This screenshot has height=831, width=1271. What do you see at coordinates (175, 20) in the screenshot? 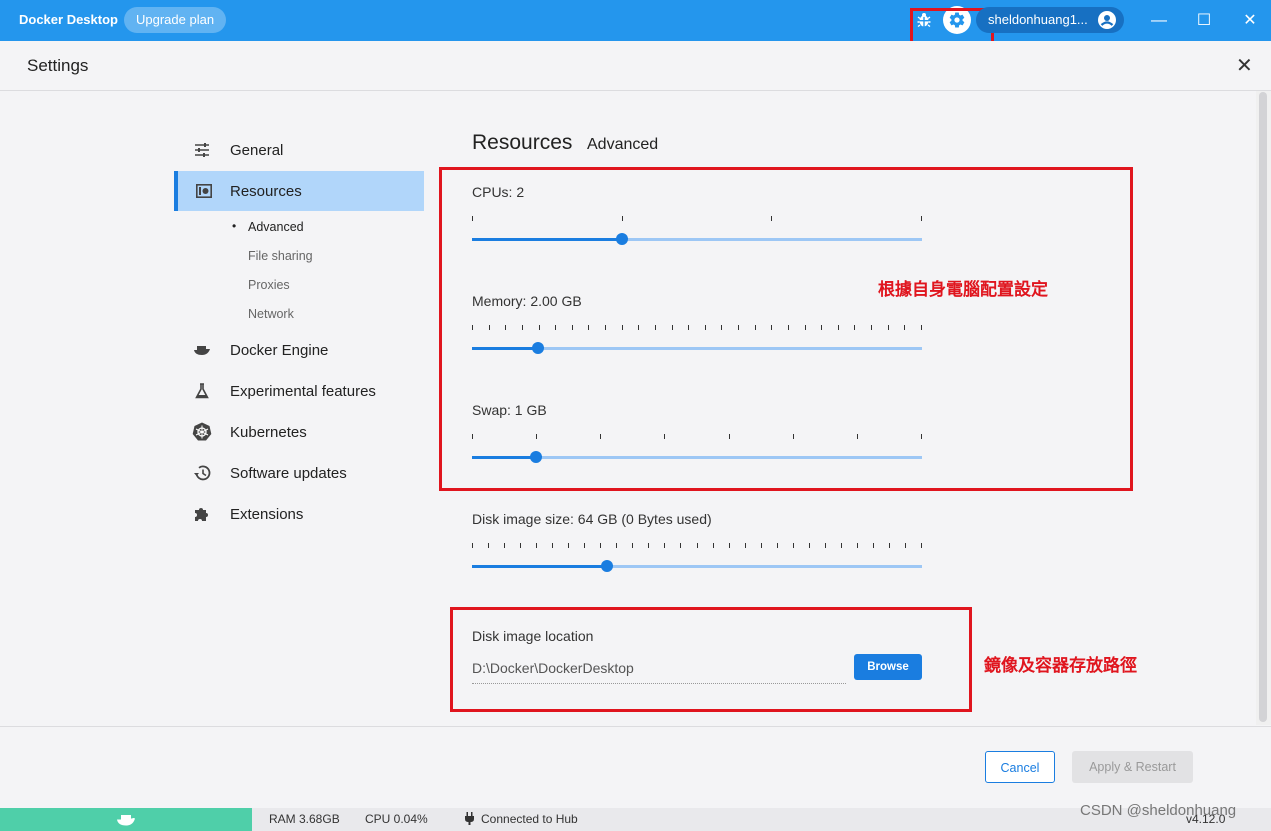
I see `upgrade-plan-button: Upgrade plan` at bounding box center [175, 20].